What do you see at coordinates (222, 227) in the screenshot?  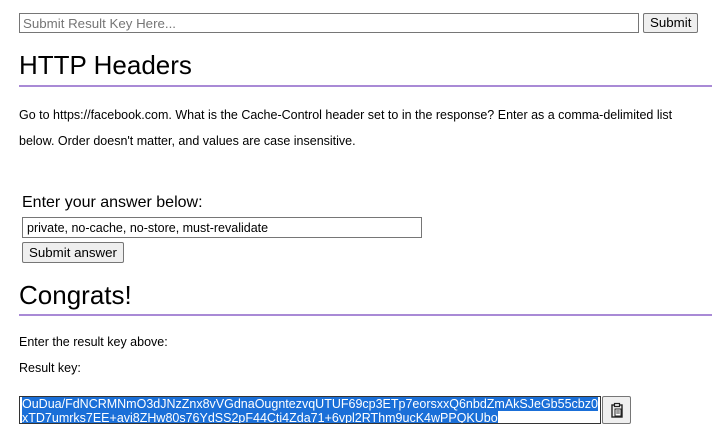 I see `answer-input` at bounding box center [222, 227].